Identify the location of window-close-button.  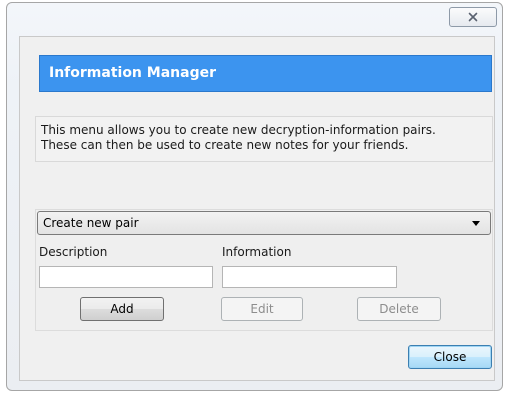
(473, 17).